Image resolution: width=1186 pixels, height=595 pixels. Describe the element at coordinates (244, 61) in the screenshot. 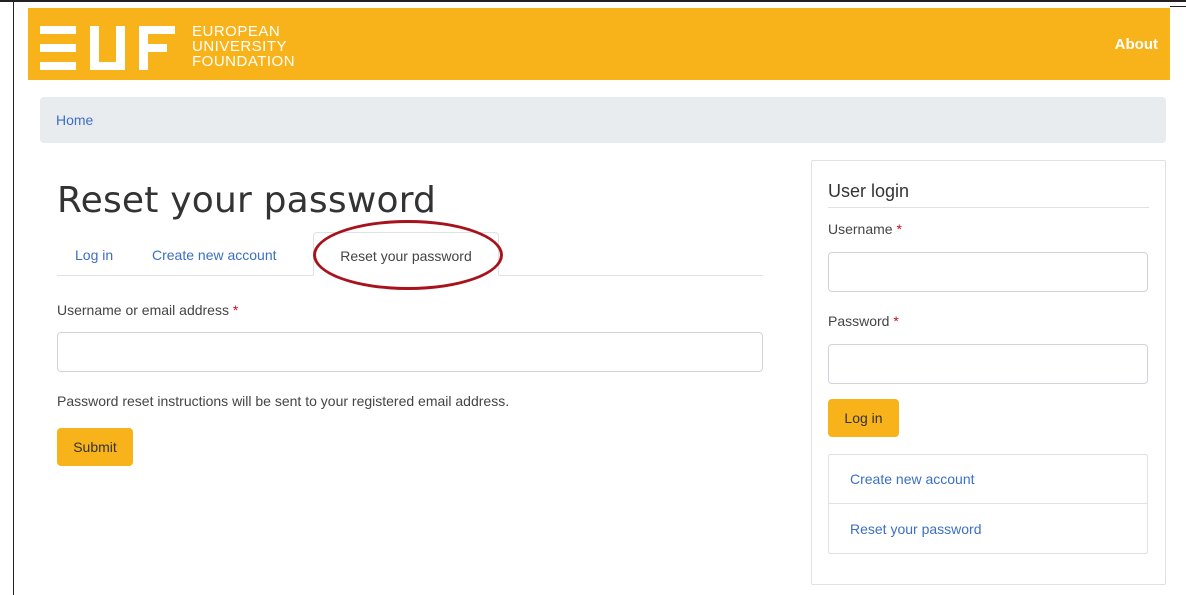

I see `logo-line: FOUNDATION` at that location.